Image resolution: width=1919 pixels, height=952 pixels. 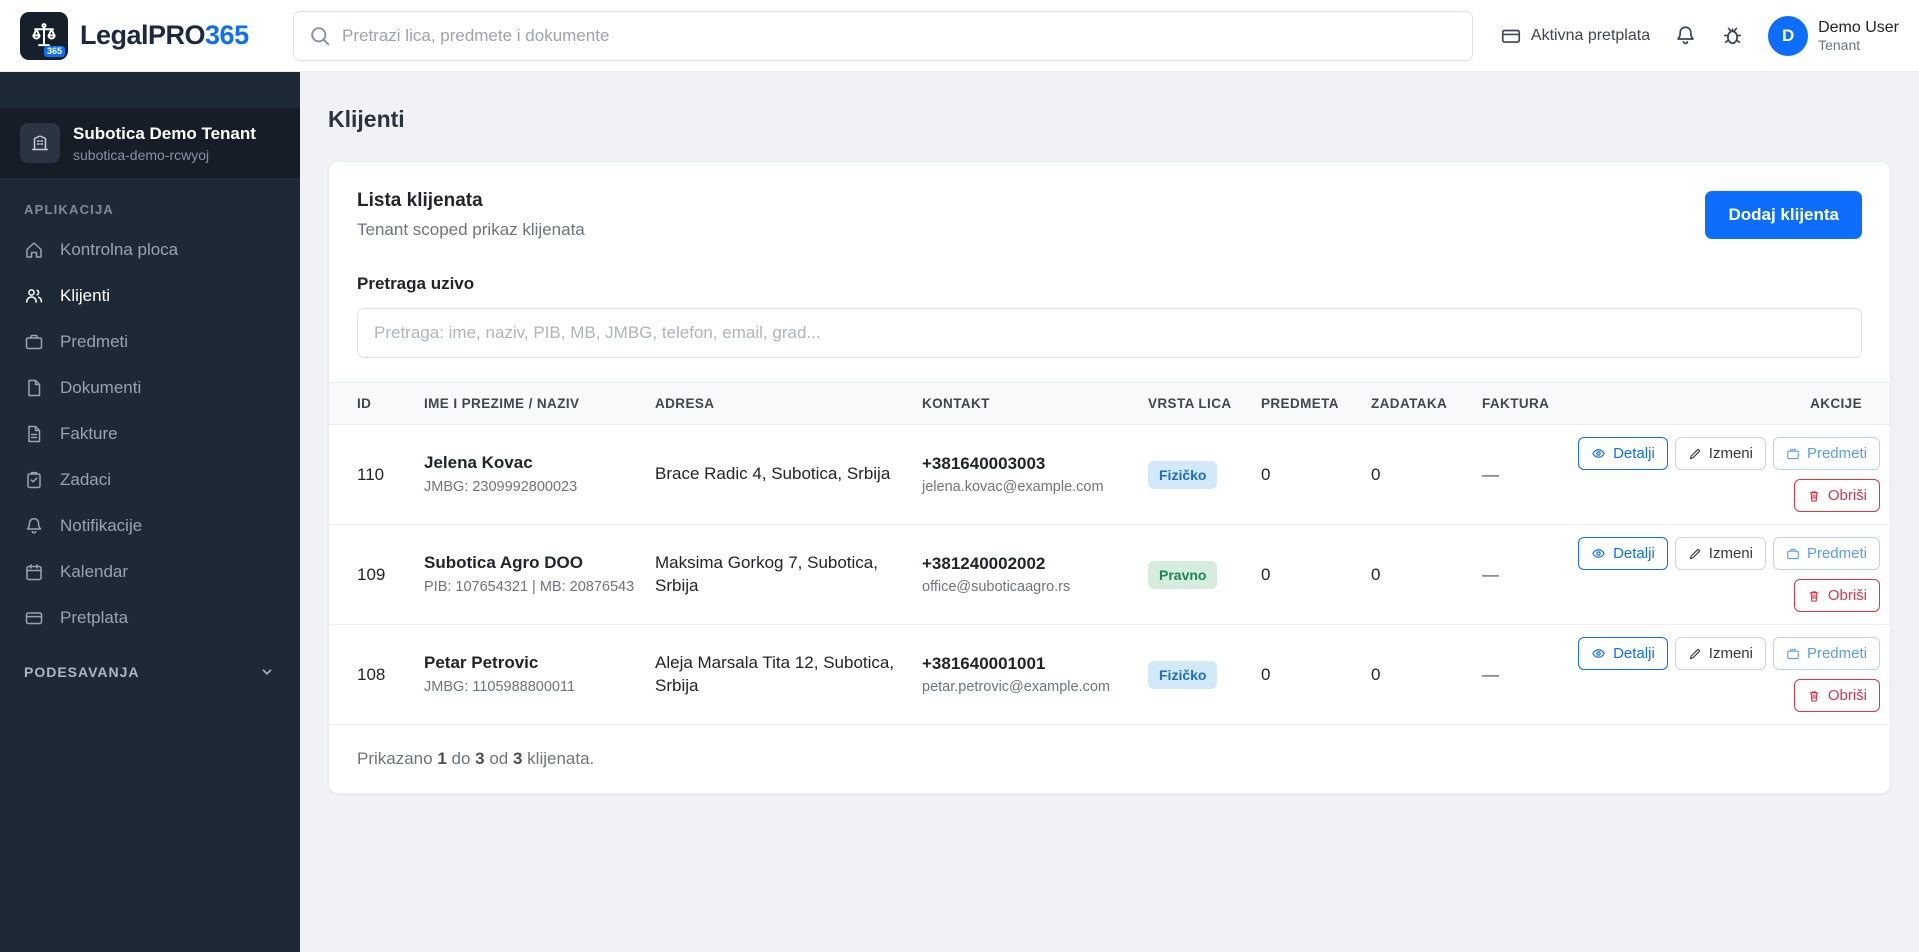 What do you see at coordinates (150, 342) in the screenshot?
I see `sidebar-item-predmeti: Predmeti` at bounding box center [150, 342].